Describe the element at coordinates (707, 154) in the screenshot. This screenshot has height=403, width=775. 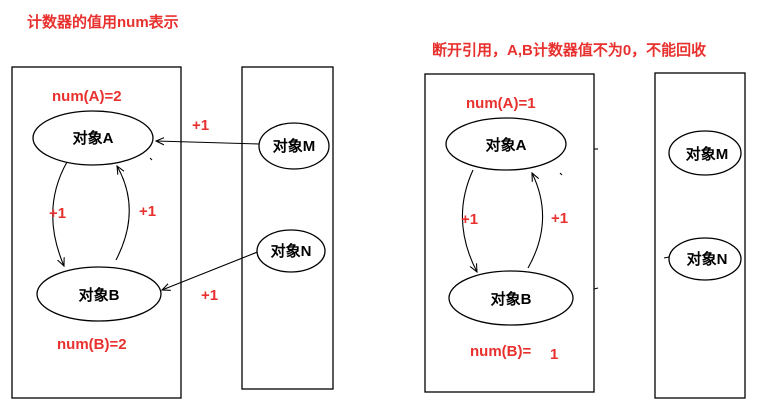
I see `right-object-m-label: 对象M` at that location.